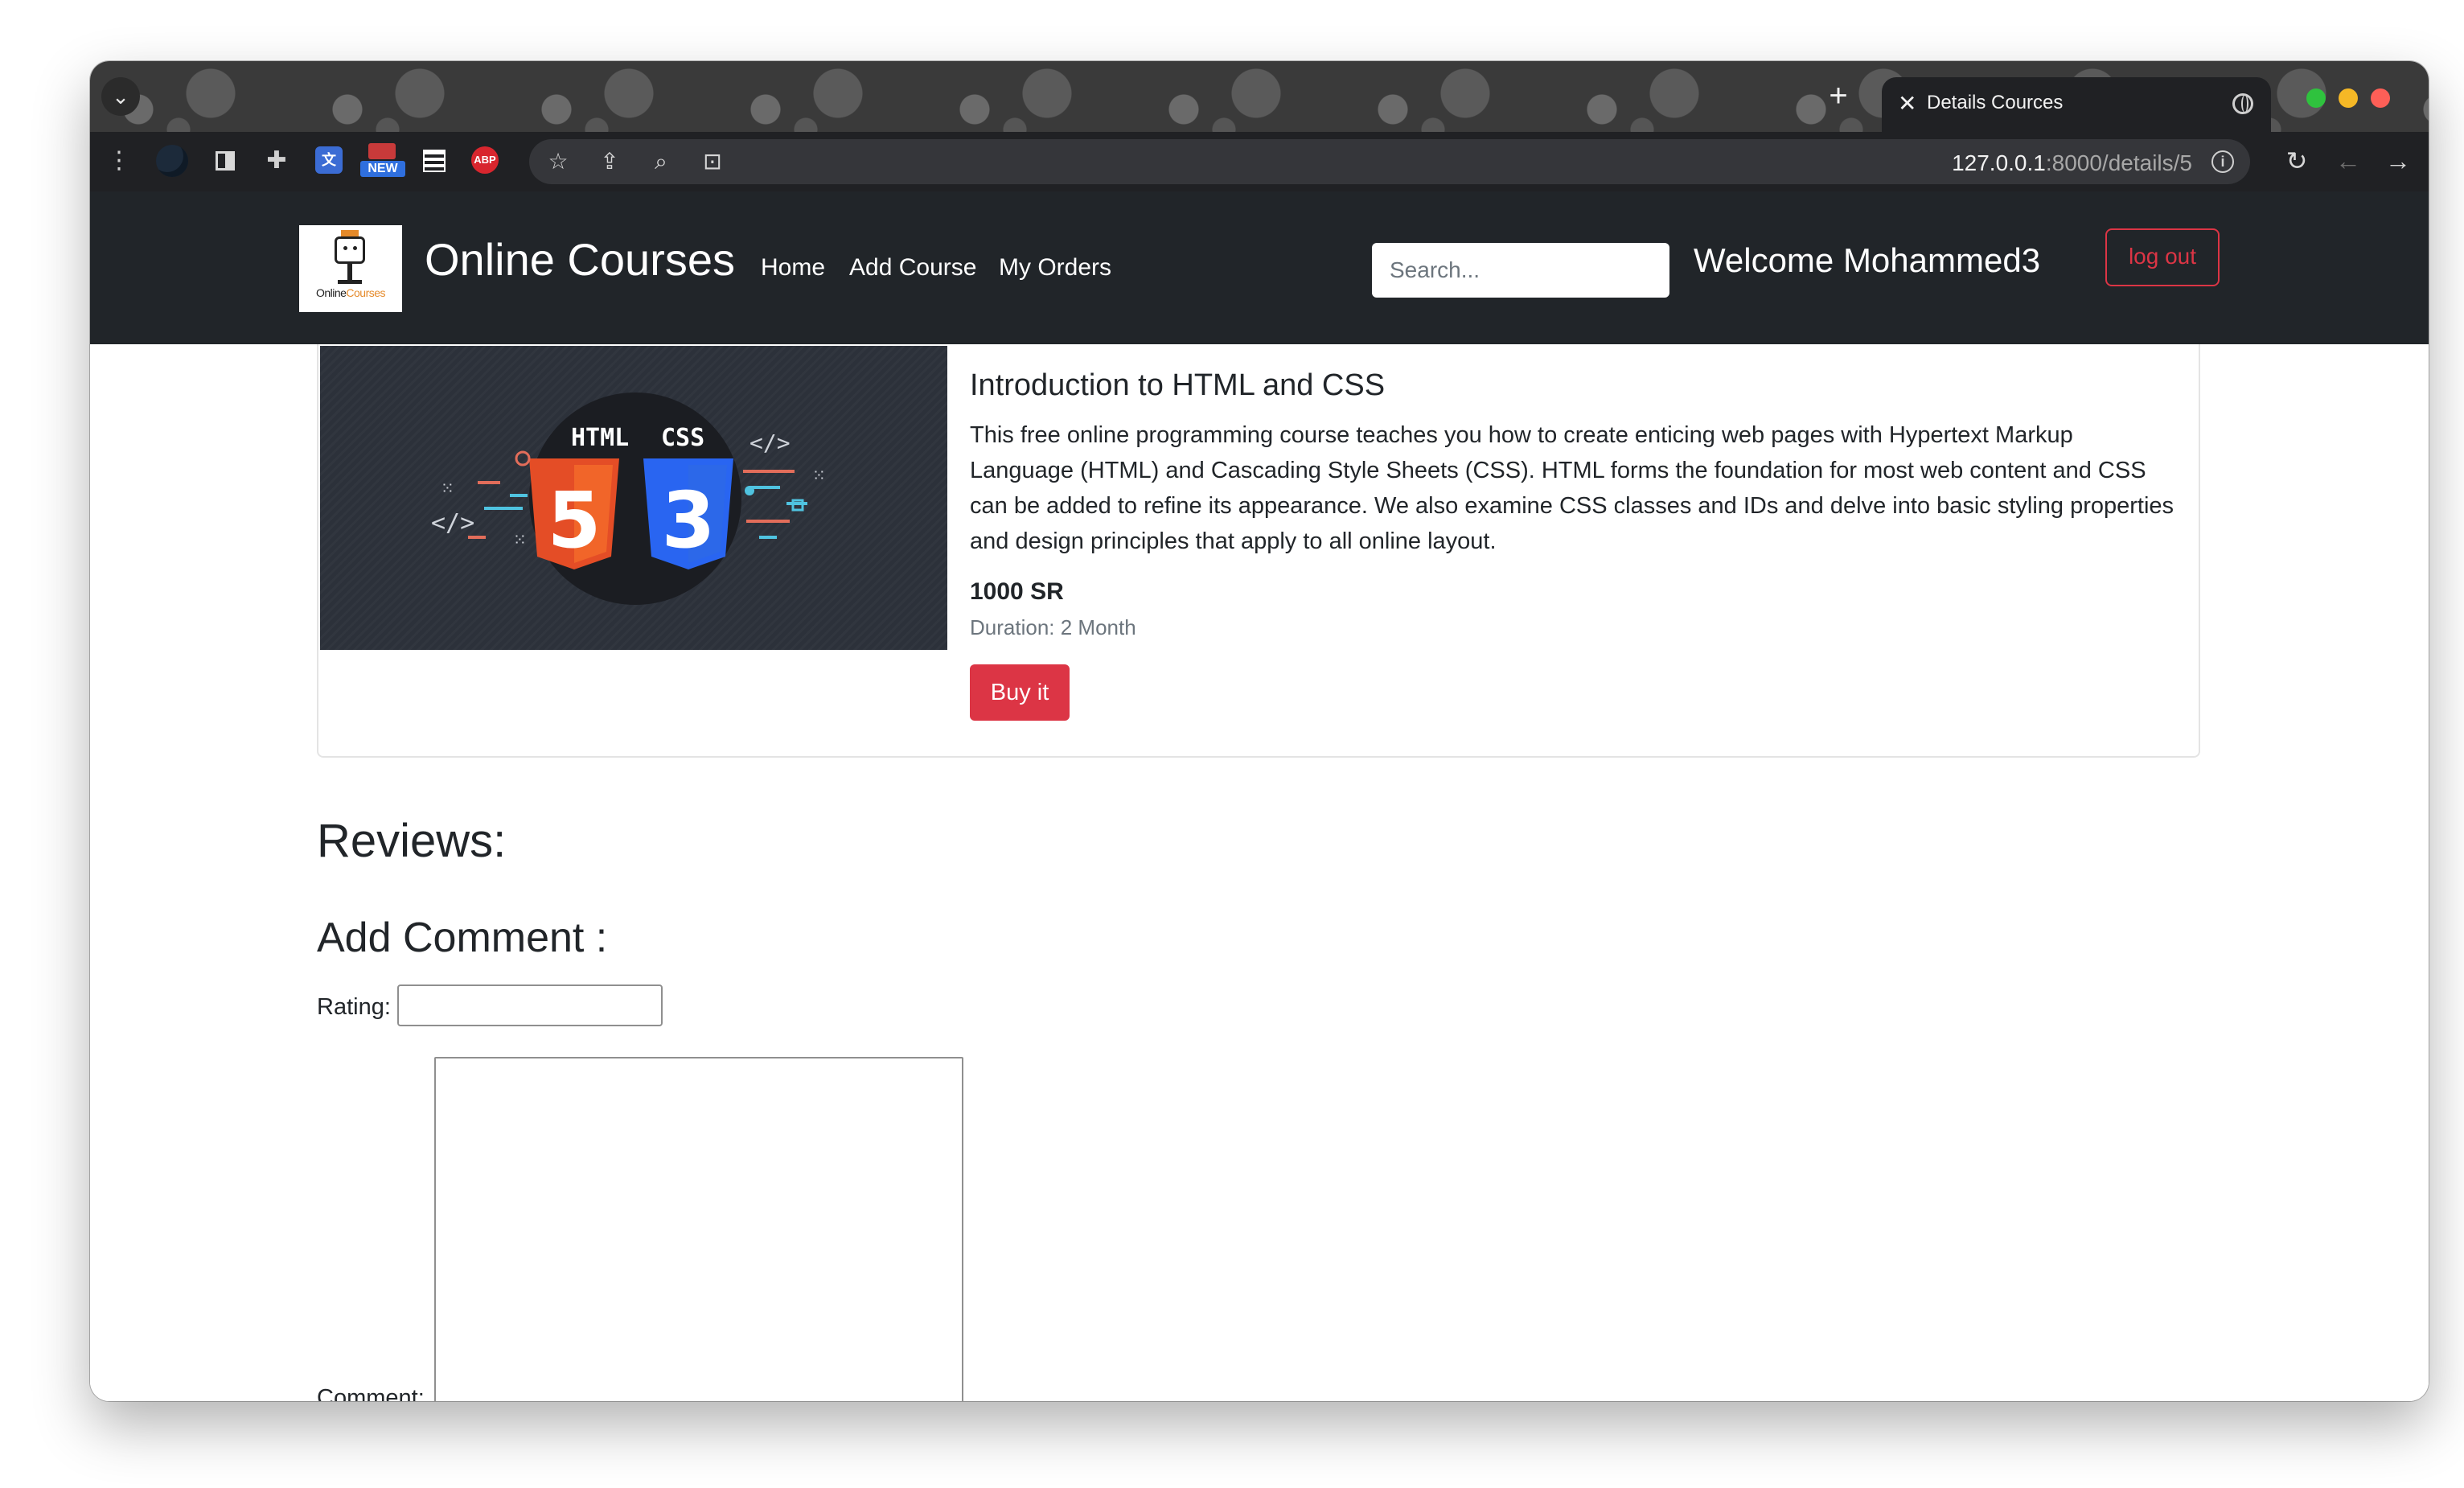 This screenshot has width=2464, height=1488. Describe the element at coordinates (345, 248) in the screenshot. I see `logo-eye-left` at that location.